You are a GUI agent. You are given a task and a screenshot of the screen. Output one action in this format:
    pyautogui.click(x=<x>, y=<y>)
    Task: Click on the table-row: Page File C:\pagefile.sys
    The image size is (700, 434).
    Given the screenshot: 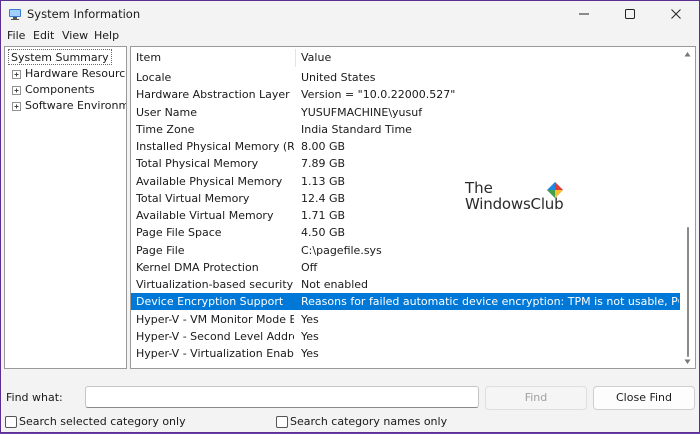 What is the action you would take?
    pyautogui.click(x=405, y=250)
    